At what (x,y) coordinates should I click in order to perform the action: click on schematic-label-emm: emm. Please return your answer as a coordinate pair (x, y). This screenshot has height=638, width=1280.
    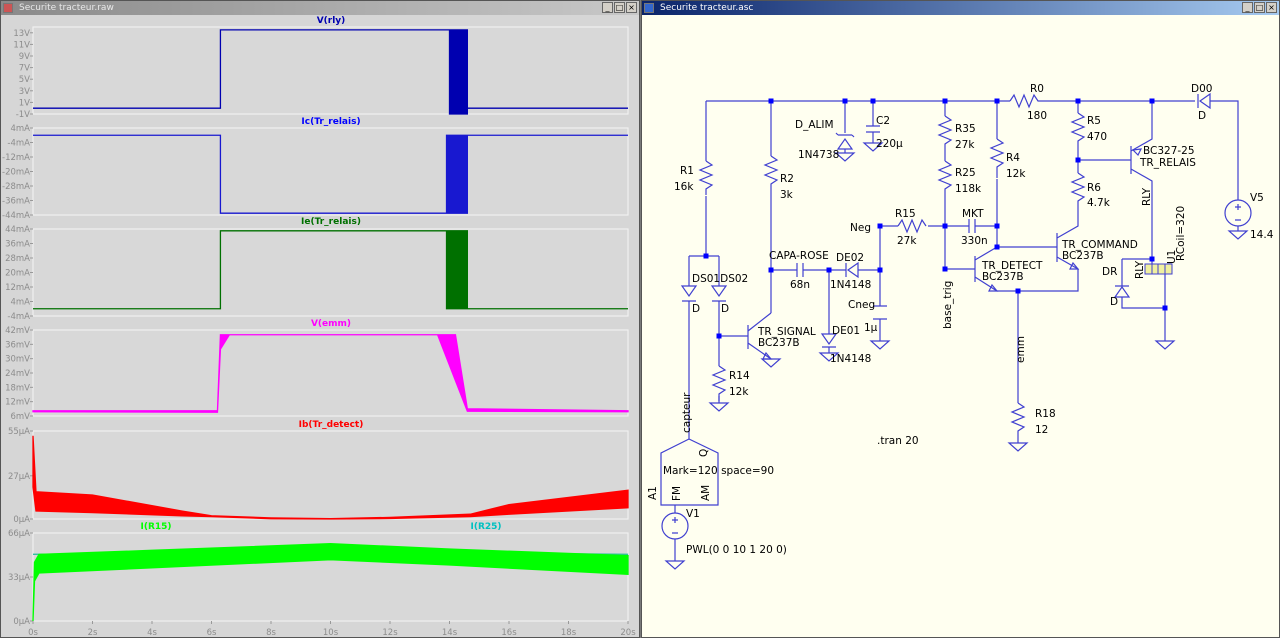
    Looking at the image, I should click on (1021, 349).